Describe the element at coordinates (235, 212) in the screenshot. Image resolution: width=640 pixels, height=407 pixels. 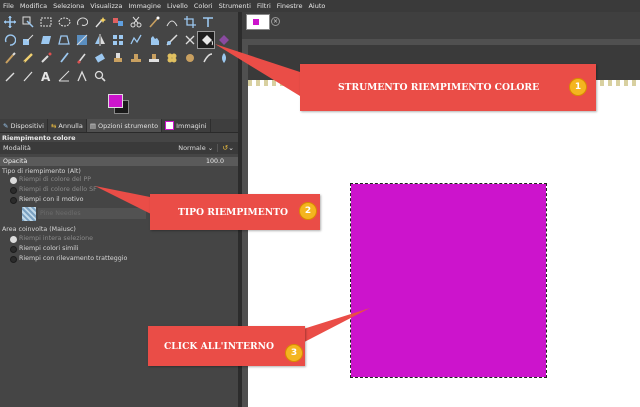
I see `callout-fill-type: TIPO RIEMPIMENTO` at that location.